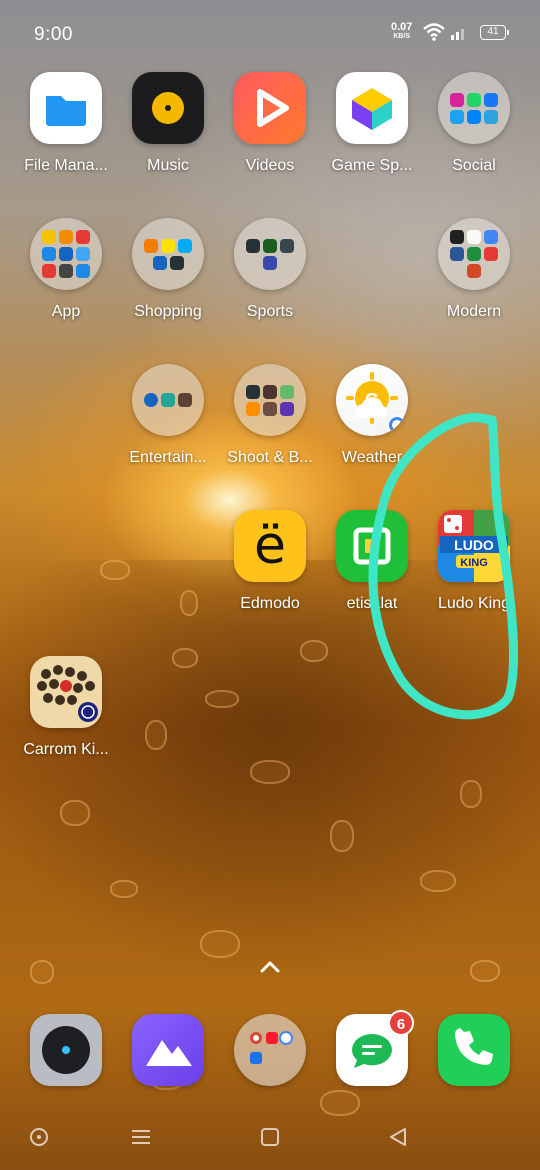 The width and height of the screenshot is (540, 1170). Describe the element at coordinates (494, 32) in the screenshot. I see `battery-indicator: 41` at that location.